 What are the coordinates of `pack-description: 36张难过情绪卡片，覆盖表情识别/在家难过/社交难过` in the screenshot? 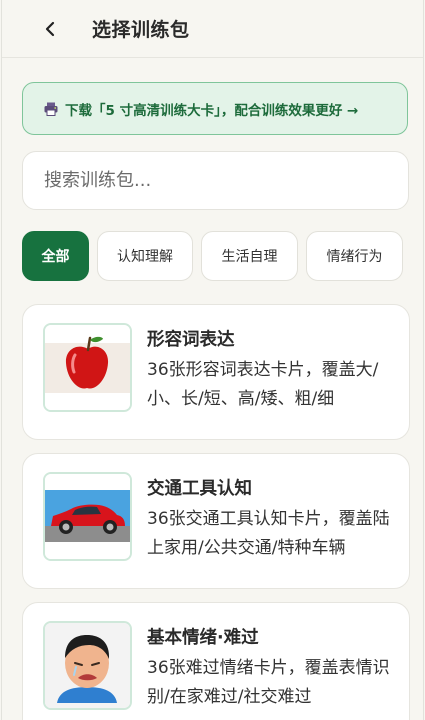 It's located at (268, 682).